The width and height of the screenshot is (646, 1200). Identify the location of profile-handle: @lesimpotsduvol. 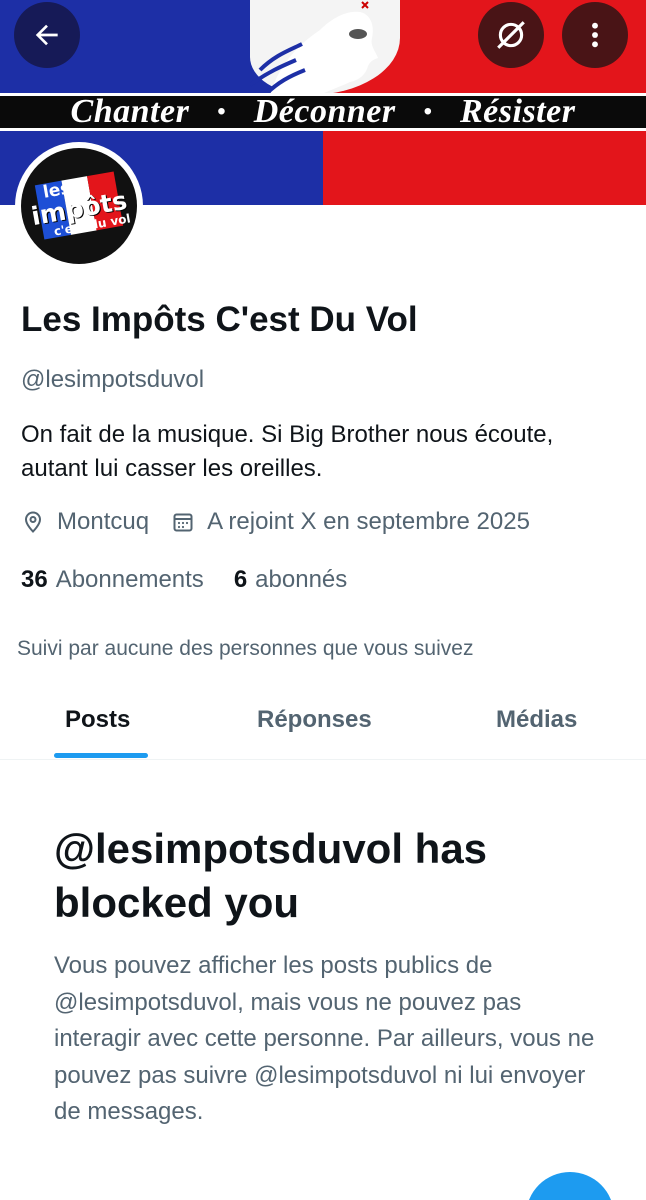
(113, 379).